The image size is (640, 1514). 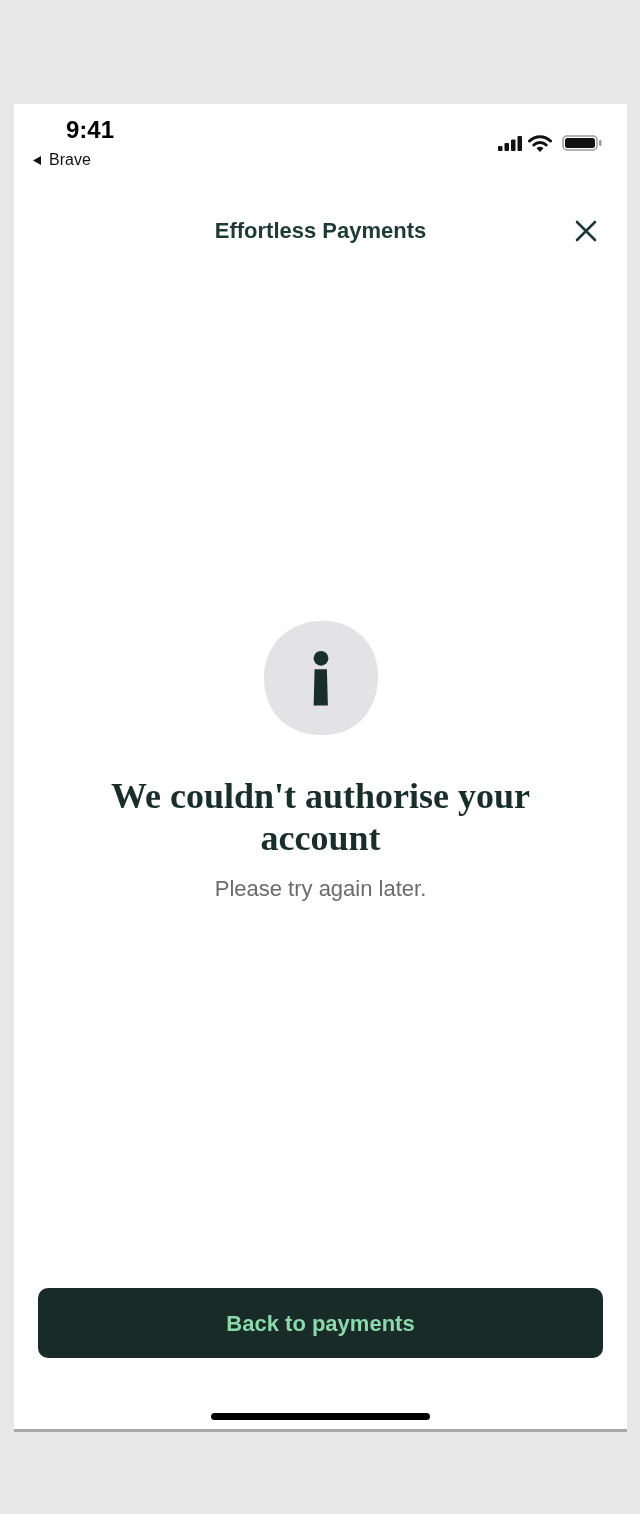 What do you see at coordinates (320, 817) in the screenshot?
I see `error-heading: We couldn't authorise your account` at bounding box center [320, 817].